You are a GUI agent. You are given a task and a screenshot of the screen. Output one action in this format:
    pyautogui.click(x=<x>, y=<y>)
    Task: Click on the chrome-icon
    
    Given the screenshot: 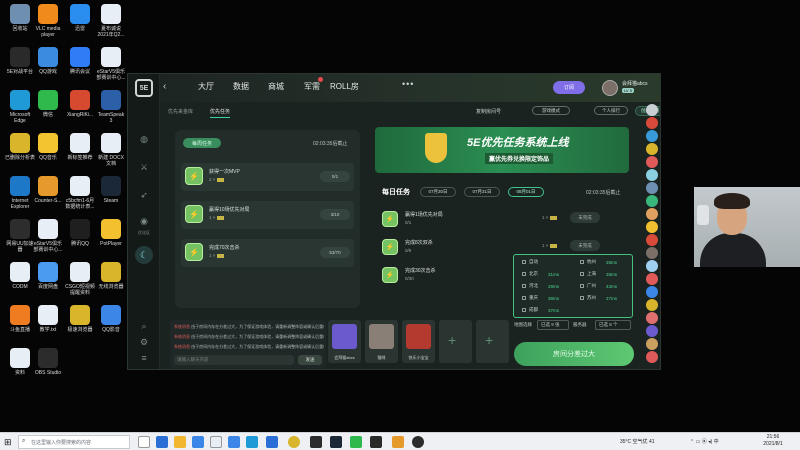 What is the action you would take?
    pyautogui.click(x=294, y=442)
    